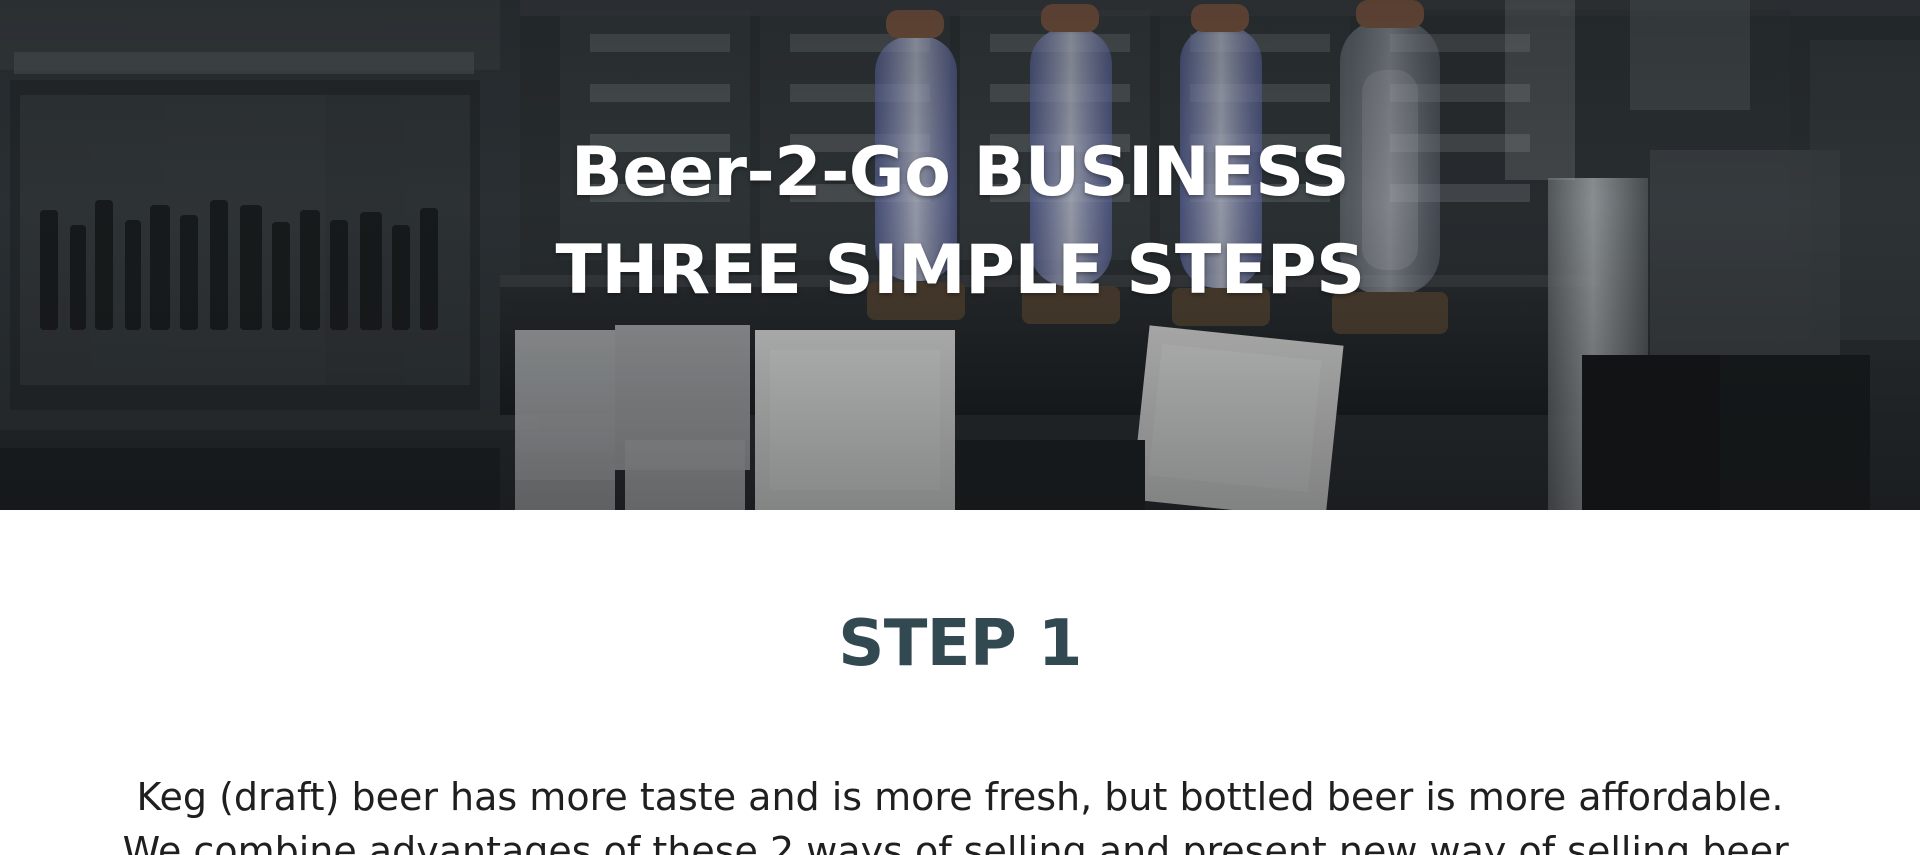  Describe the element at coordinates (960, 172) in the screenshot. I see `hero-title-line-1: Beer-2-Go BUSINESS` at that location.